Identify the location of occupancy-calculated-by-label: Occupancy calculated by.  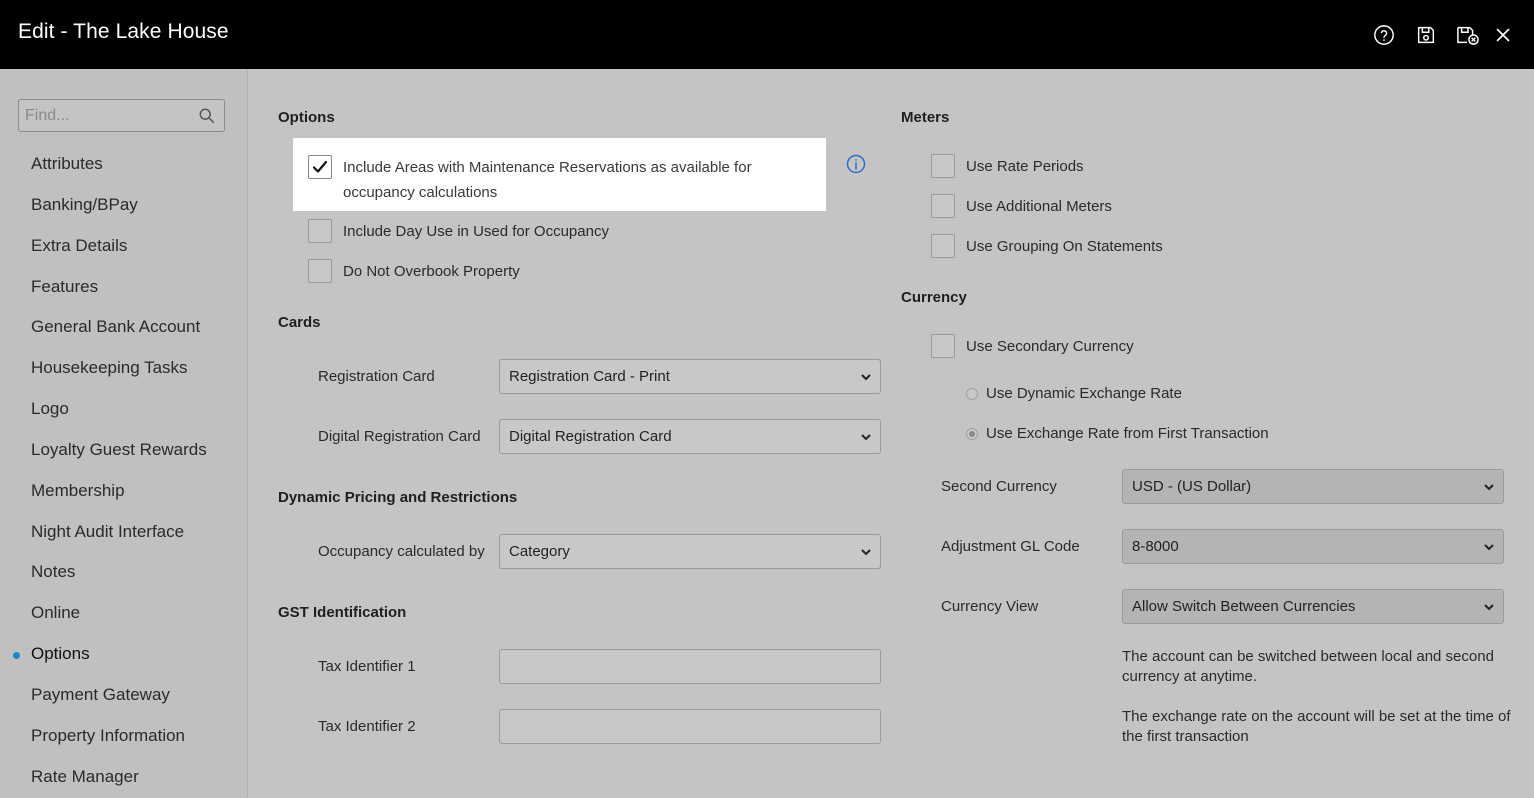
(401, 551).